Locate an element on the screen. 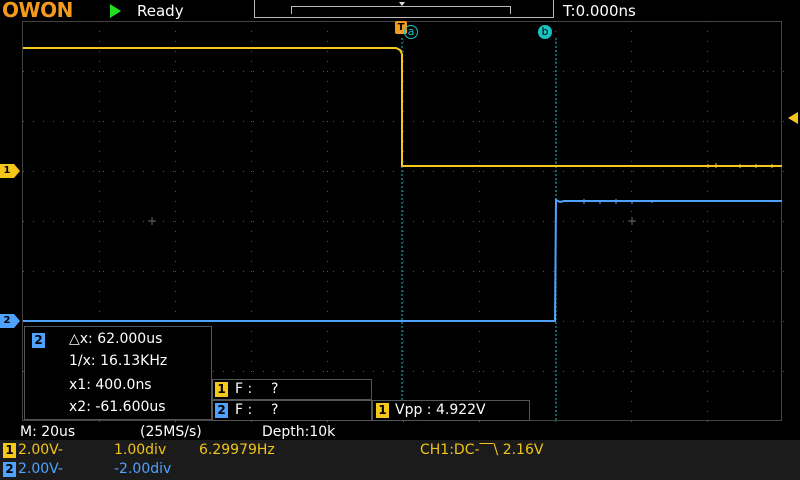 The width and height of the screenshot is (800, 480). cursor-a-label: a is located at coordinates (411, 32).